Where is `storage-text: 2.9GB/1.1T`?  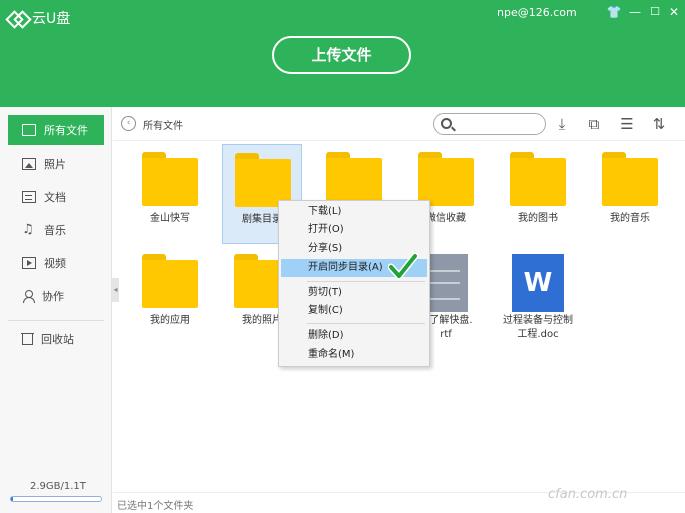
storage-text: 2.9GB/1.1T is located at coordinates (58, 486).